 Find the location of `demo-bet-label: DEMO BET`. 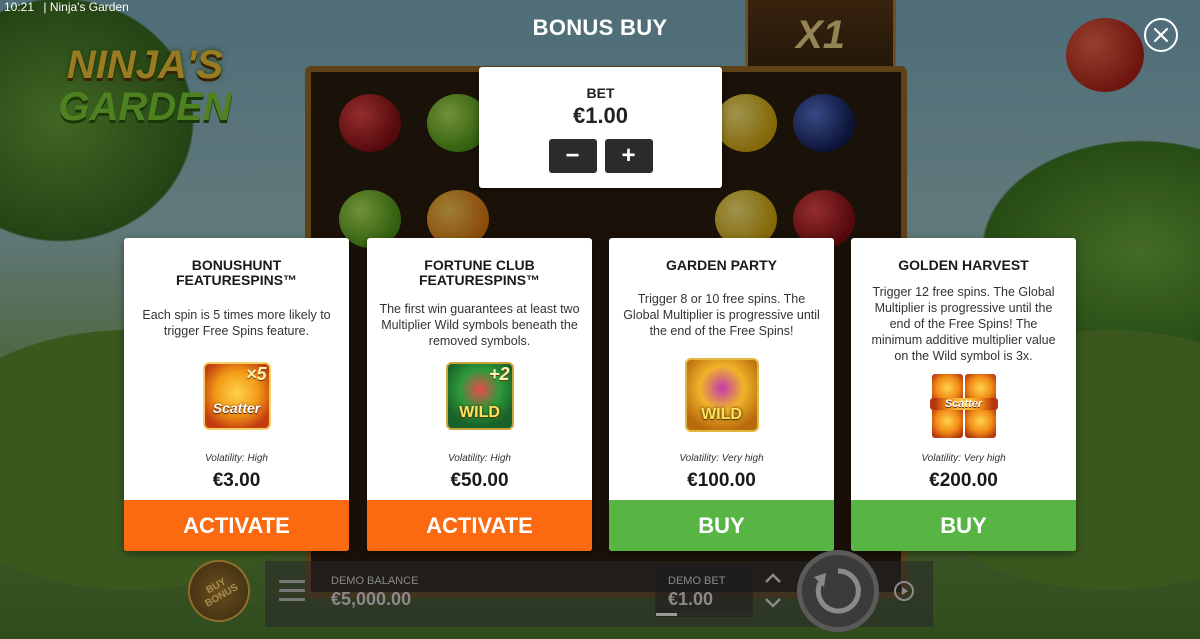

demo-bet-label: DEMO BET is located at coordinates (697, 581).